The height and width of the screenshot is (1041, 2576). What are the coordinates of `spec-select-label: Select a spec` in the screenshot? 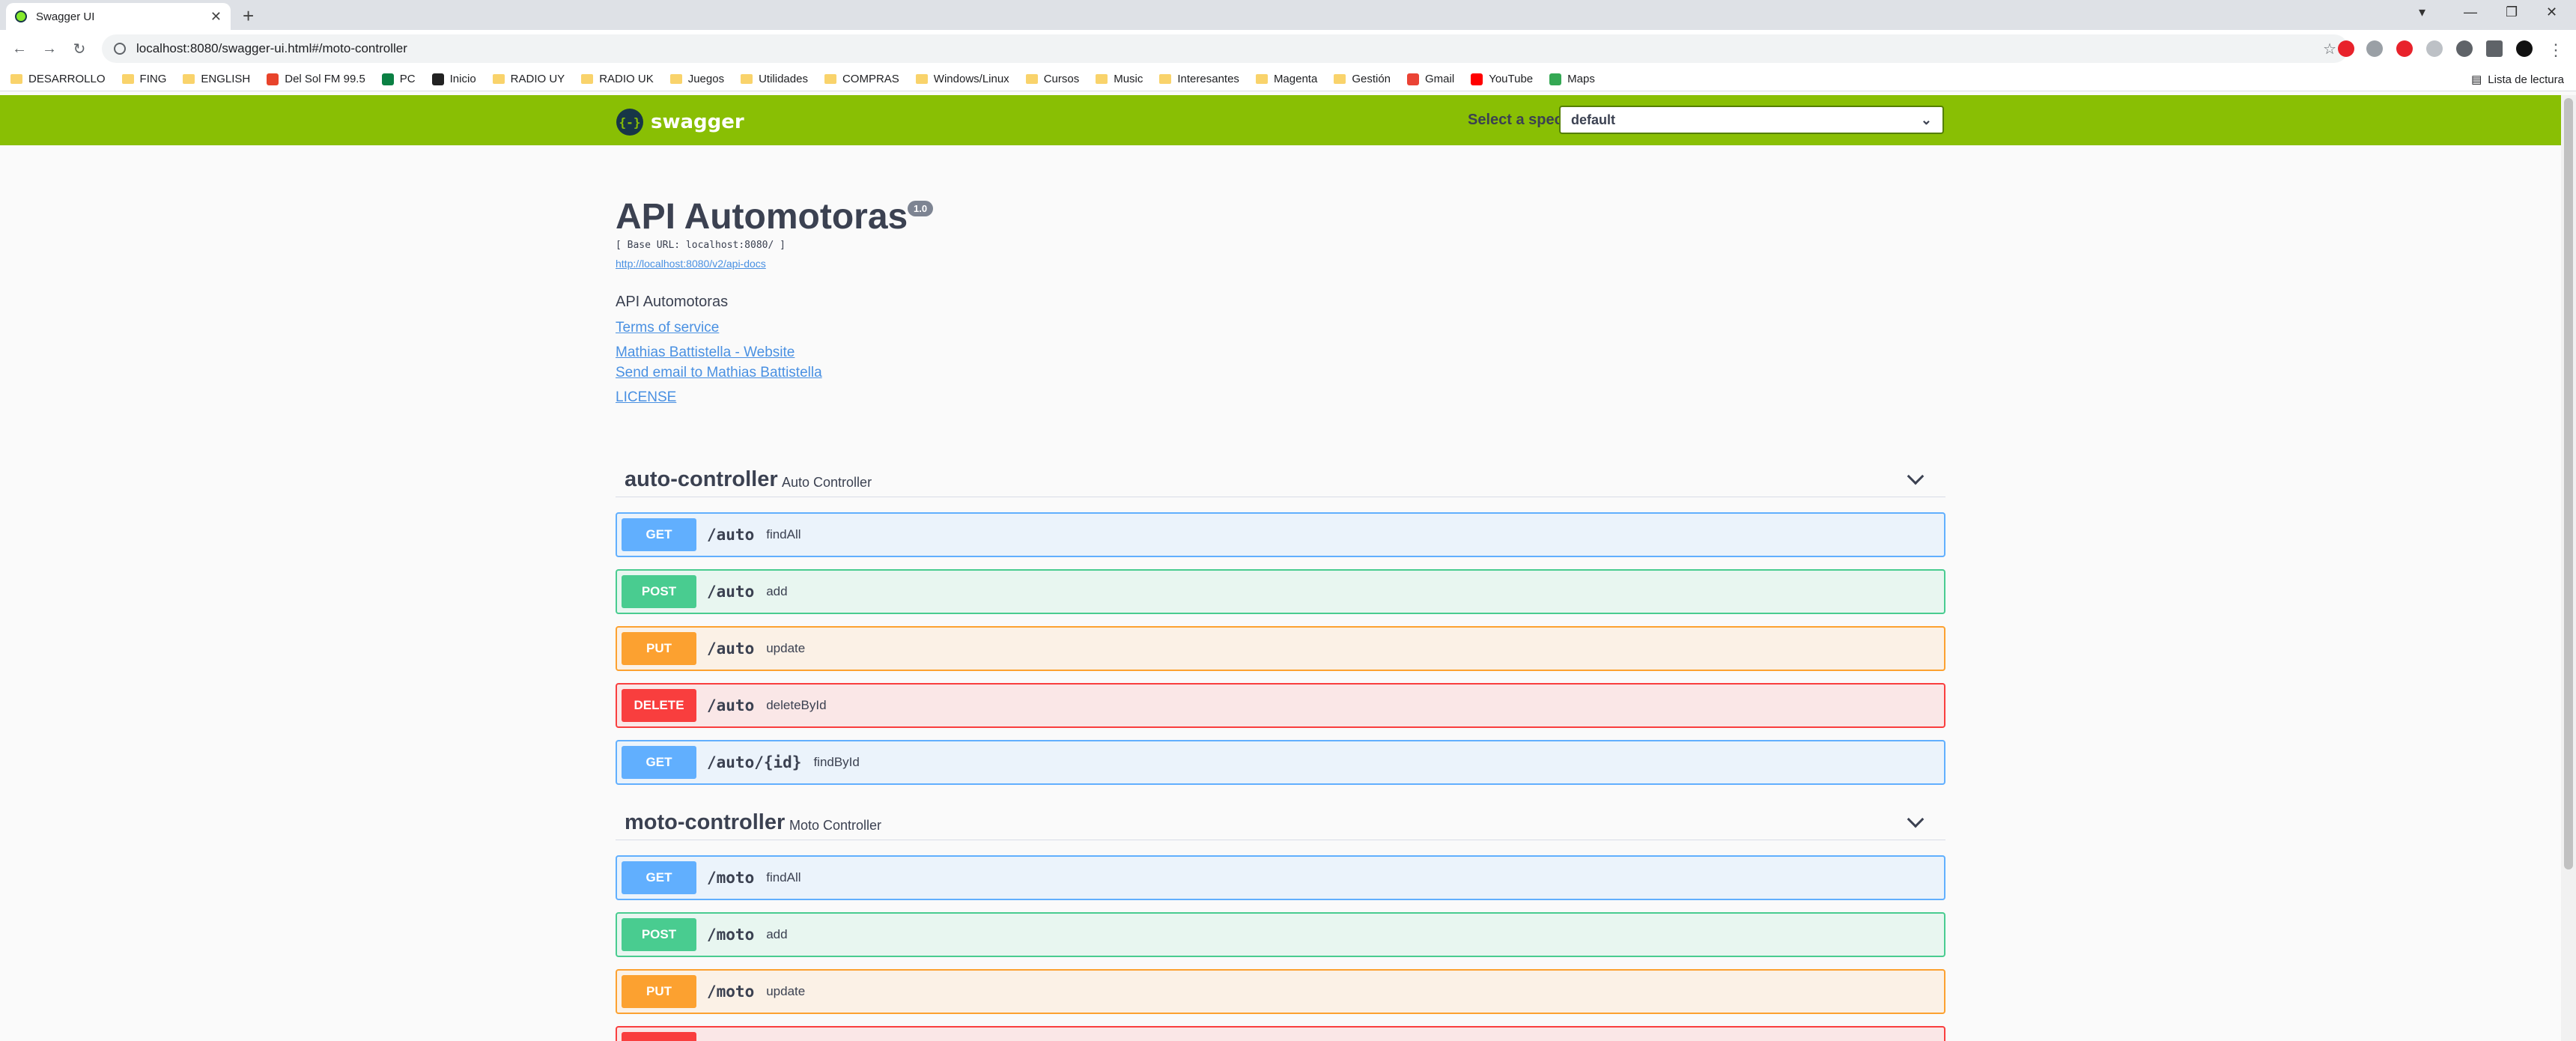 It's located at (1515, 120).